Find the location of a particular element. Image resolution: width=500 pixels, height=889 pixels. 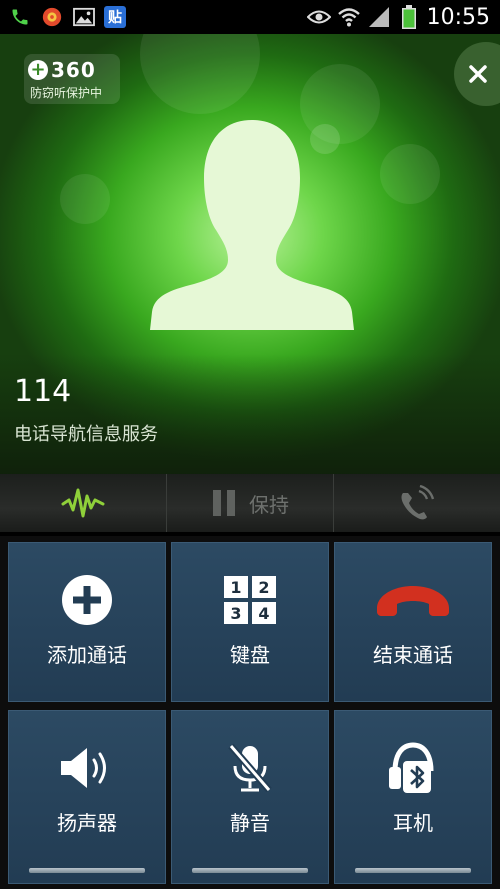

keypad-digit: 1 is located at coordinates (236, 587).